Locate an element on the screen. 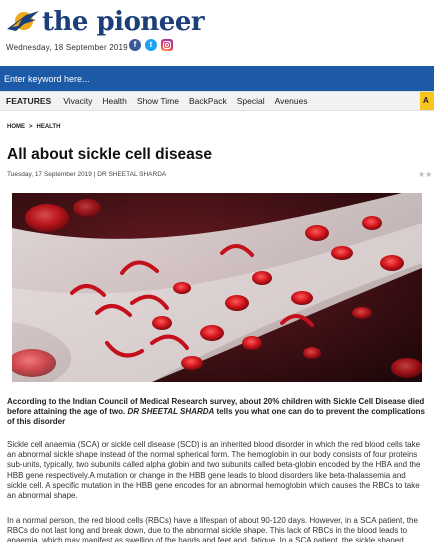  search-input is located at coordinates (154, 78).